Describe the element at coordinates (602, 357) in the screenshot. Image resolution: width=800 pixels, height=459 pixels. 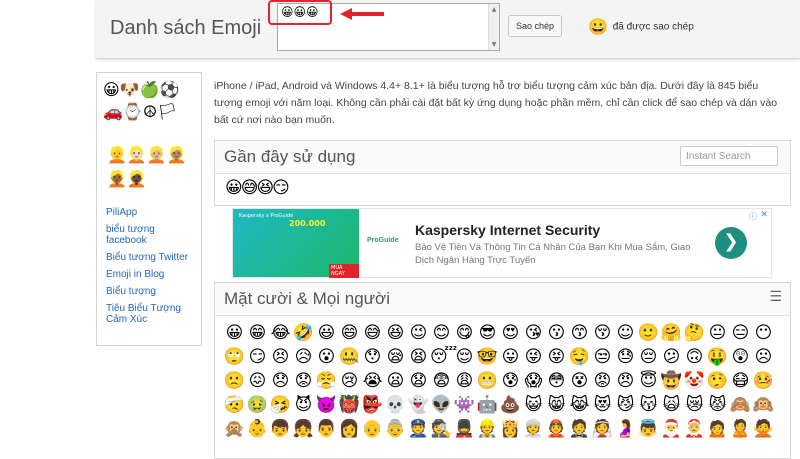
I see `emoji-item: 😒` at that location.